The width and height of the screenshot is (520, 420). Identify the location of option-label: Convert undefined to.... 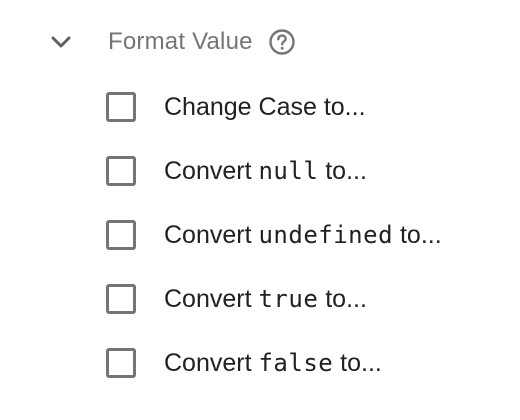
(303, 234).